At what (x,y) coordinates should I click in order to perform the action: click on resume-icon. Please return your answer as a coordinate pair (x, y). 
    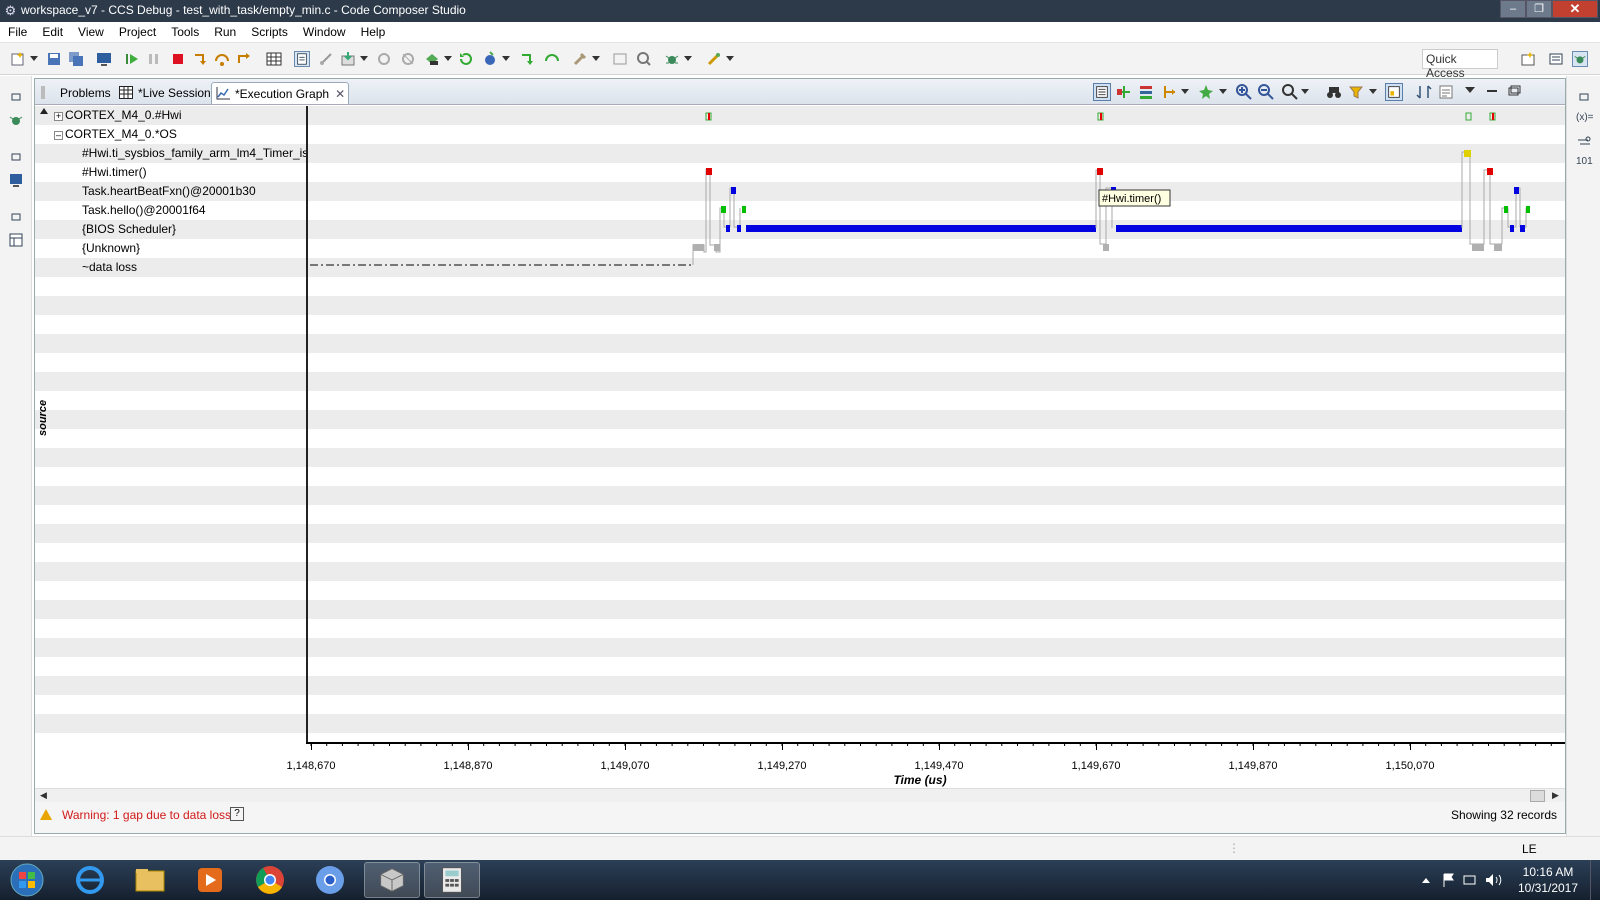
    Looking at the image, I should click on (132, 59).